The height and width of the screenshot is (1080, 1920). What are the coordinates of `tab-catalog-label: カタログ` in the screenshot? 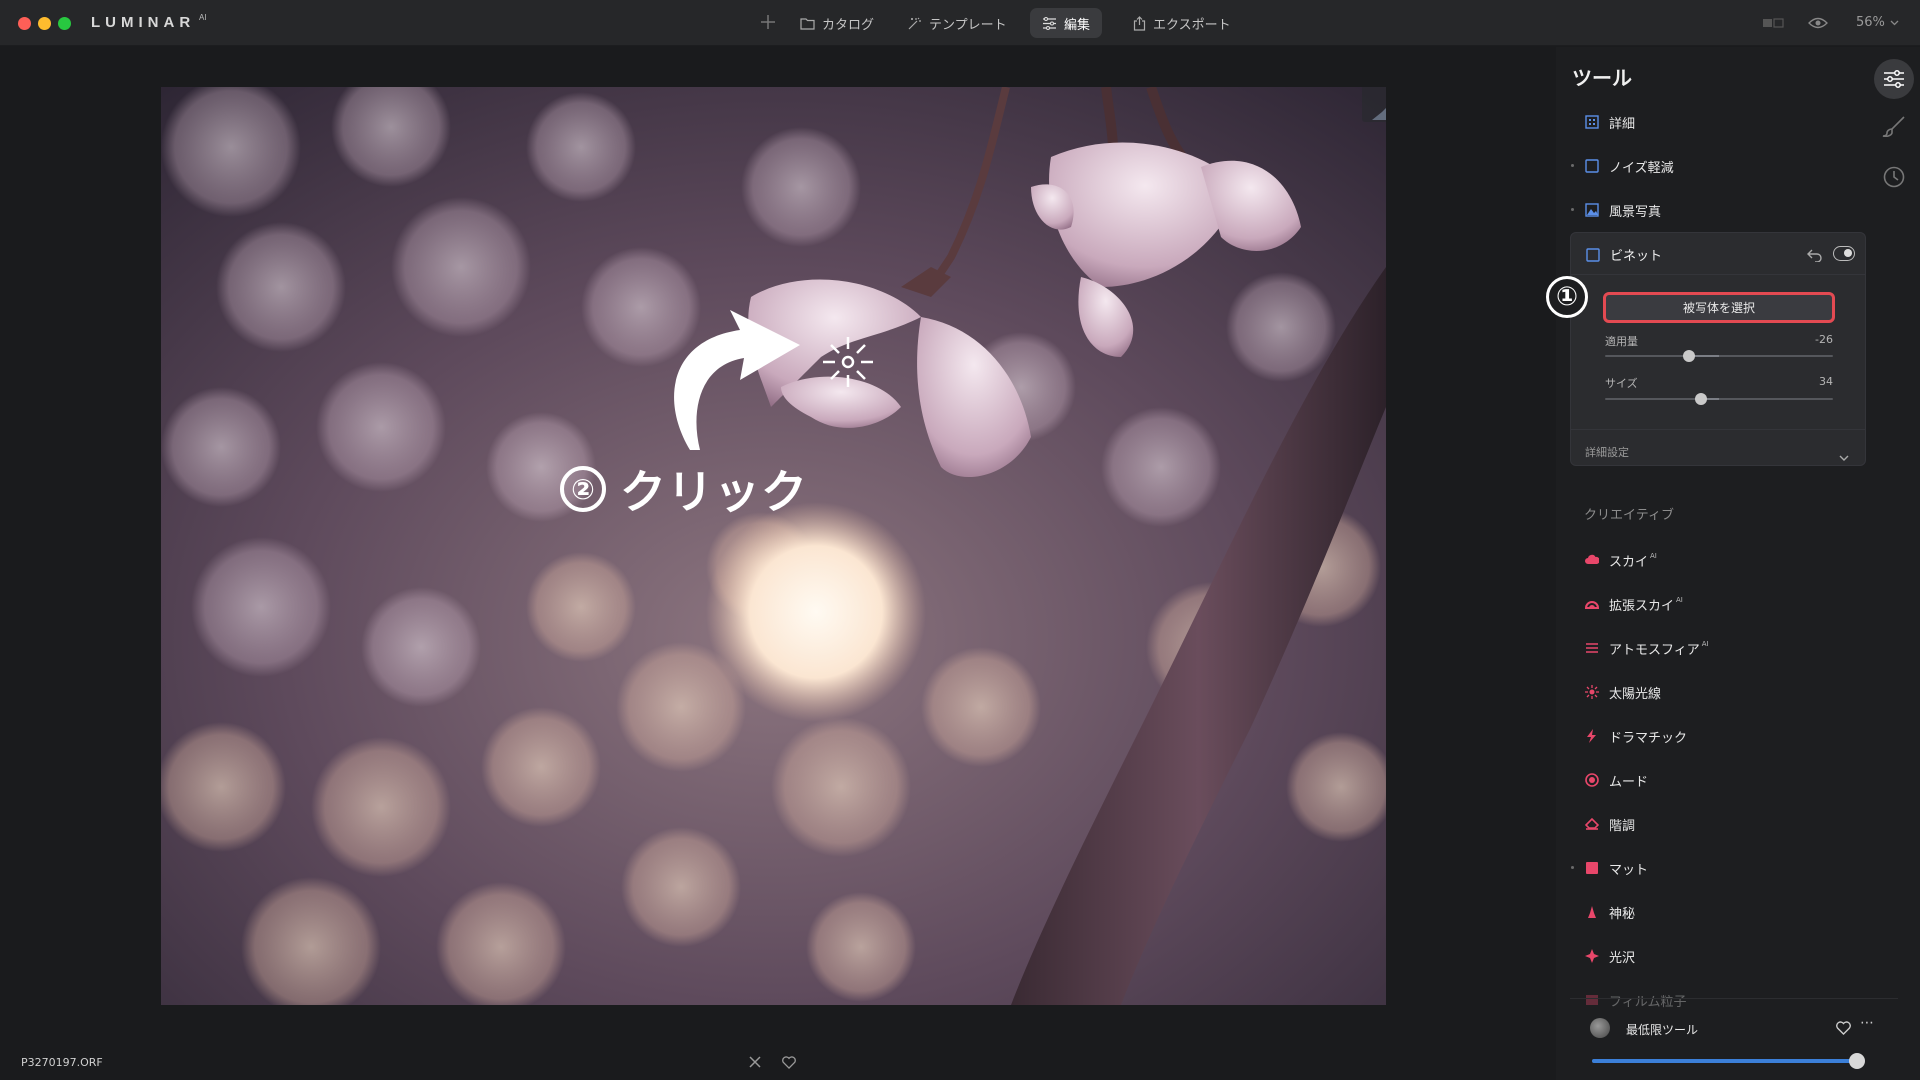 It's located at (848, 25).